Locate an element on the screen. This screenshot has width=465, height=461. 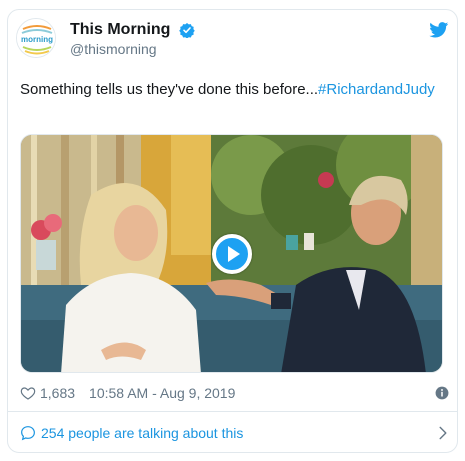
verified-badge-icon is located at coordinates (187, 30).